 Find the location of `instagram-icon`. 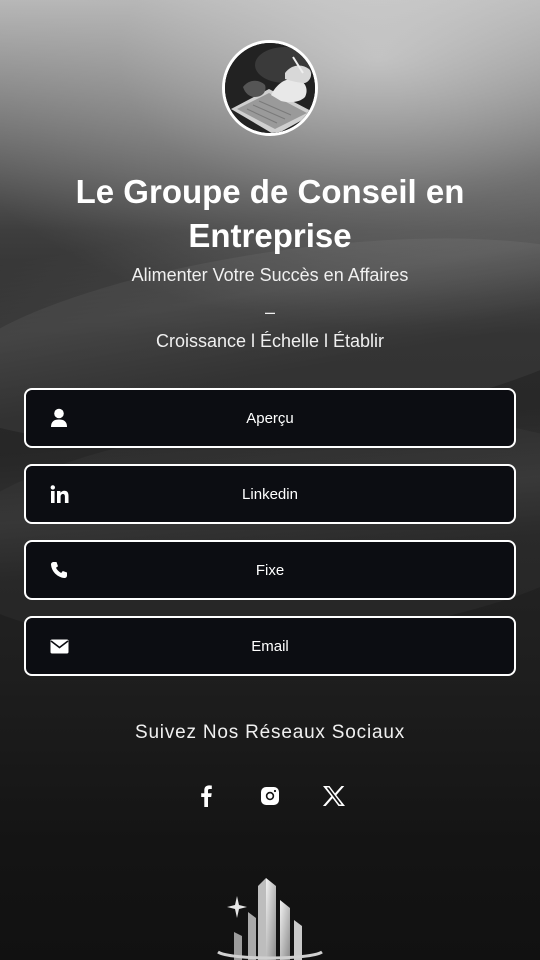

instagram-icon is located at coordinates (270, 796).